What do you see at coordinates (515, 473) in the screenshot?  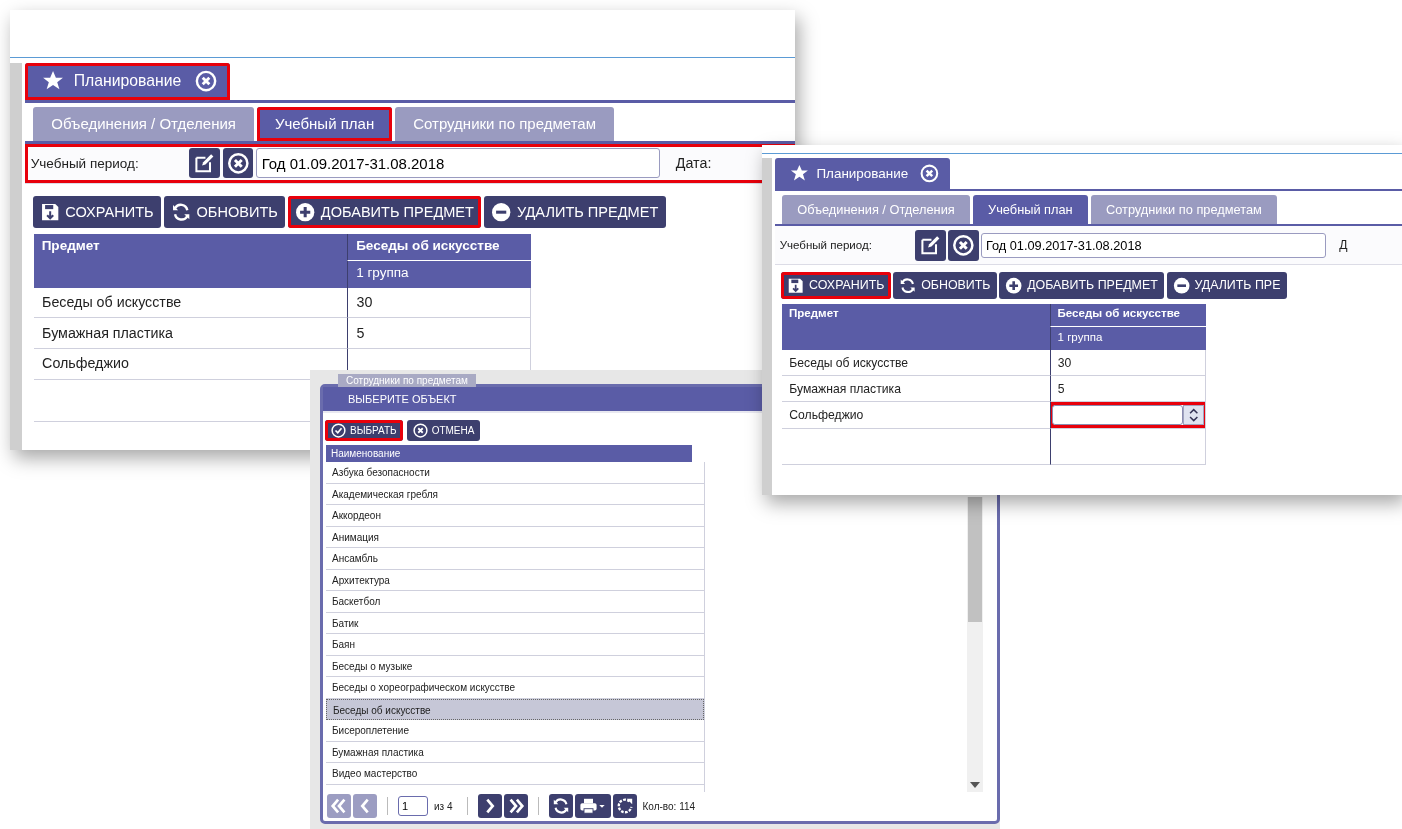 I see `list-item: Азбука безопасности` at bounding box center [515, 473].